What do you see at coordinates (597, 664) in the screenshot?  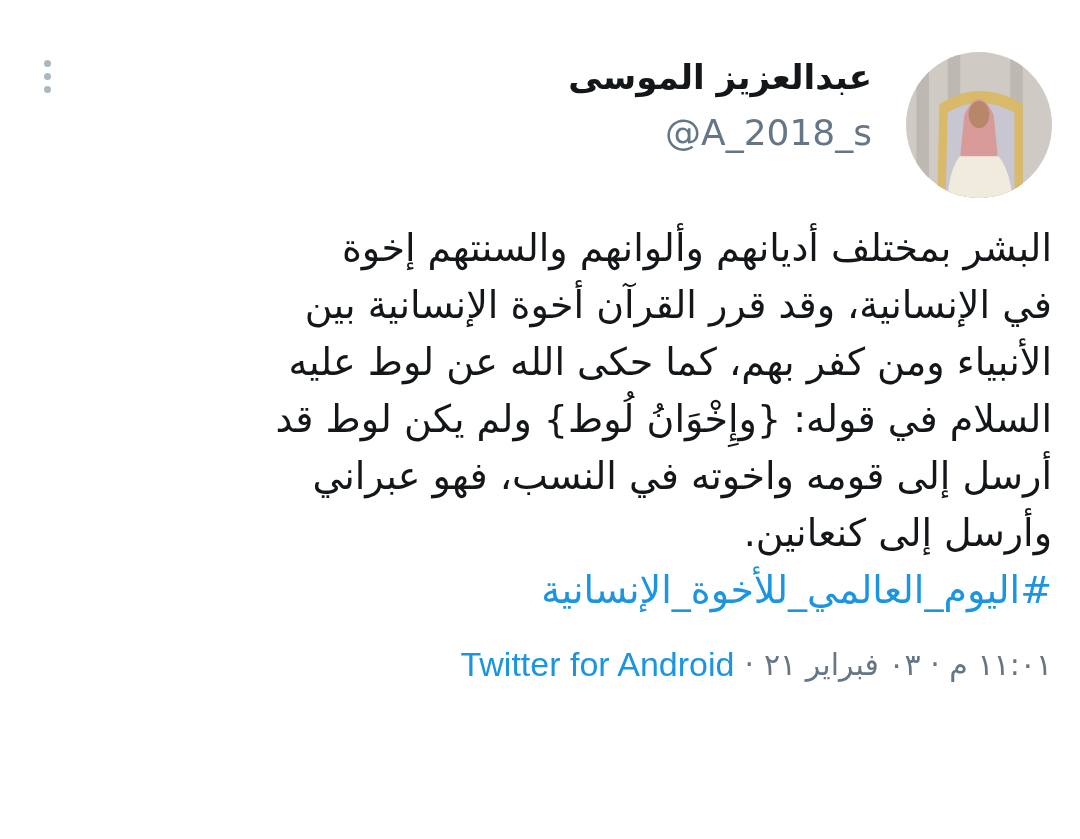 I see `source-link: Twitter for Android` at bounding box center [597, 664].